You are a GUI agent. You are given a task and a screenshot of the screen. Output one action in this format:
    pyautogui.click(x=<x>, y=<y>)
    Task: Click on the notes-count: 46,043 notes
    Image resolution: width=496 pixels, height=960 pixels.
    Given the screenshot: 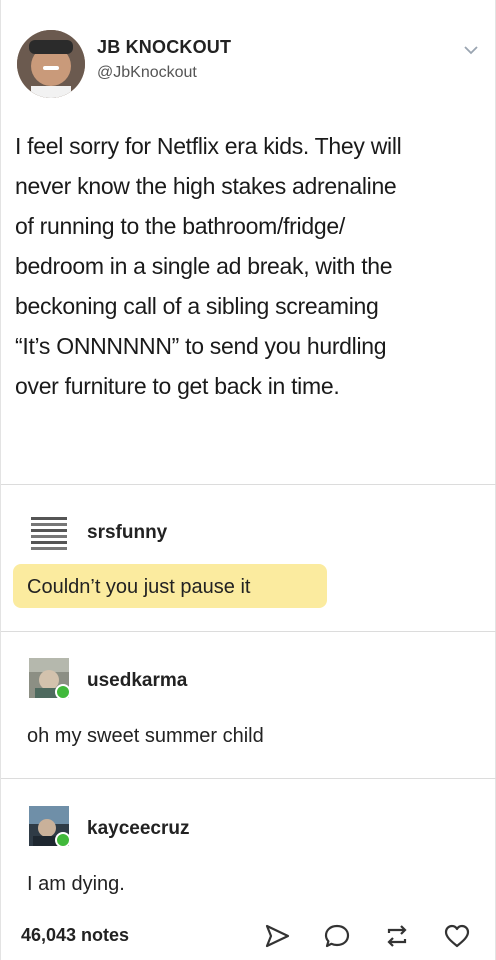 What is the action you would take?
    pyautogui.click(x=75, y=935)
    